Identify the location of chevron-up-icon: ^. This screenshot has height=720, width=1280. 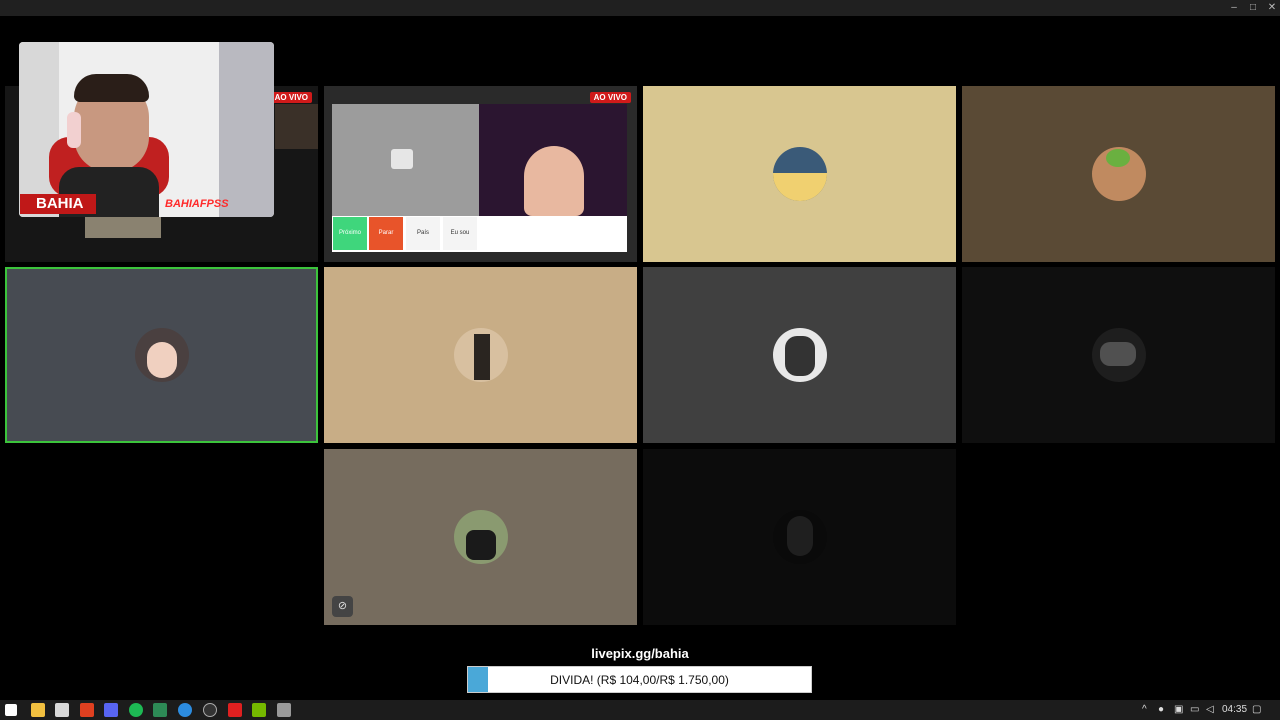
(1144, 710).